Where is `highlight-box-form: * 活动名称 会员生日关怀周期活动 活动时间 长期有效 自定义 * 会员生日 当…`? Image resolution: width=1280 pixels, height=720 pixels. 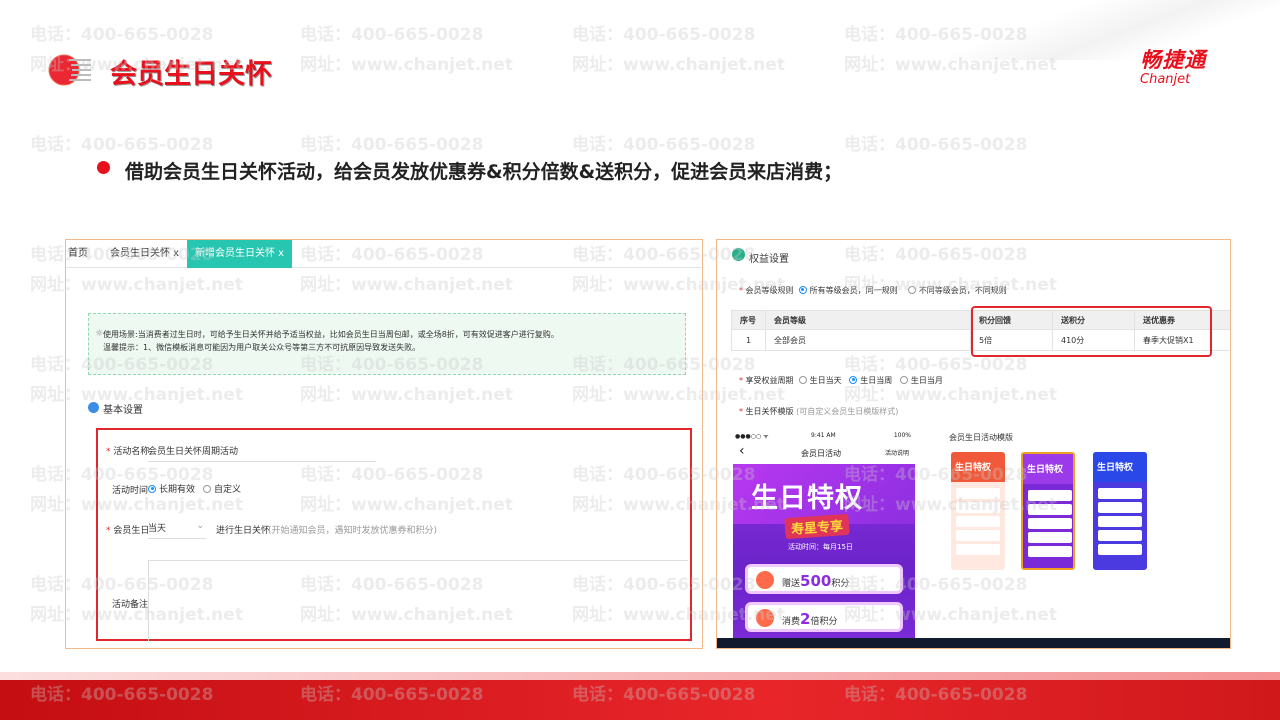 highlight-box-form: * 活动名称 会员生日关怀周期活动 活动时间 长期有效 自定义 * 会员生日 当… is located at coordinates (394, 535).